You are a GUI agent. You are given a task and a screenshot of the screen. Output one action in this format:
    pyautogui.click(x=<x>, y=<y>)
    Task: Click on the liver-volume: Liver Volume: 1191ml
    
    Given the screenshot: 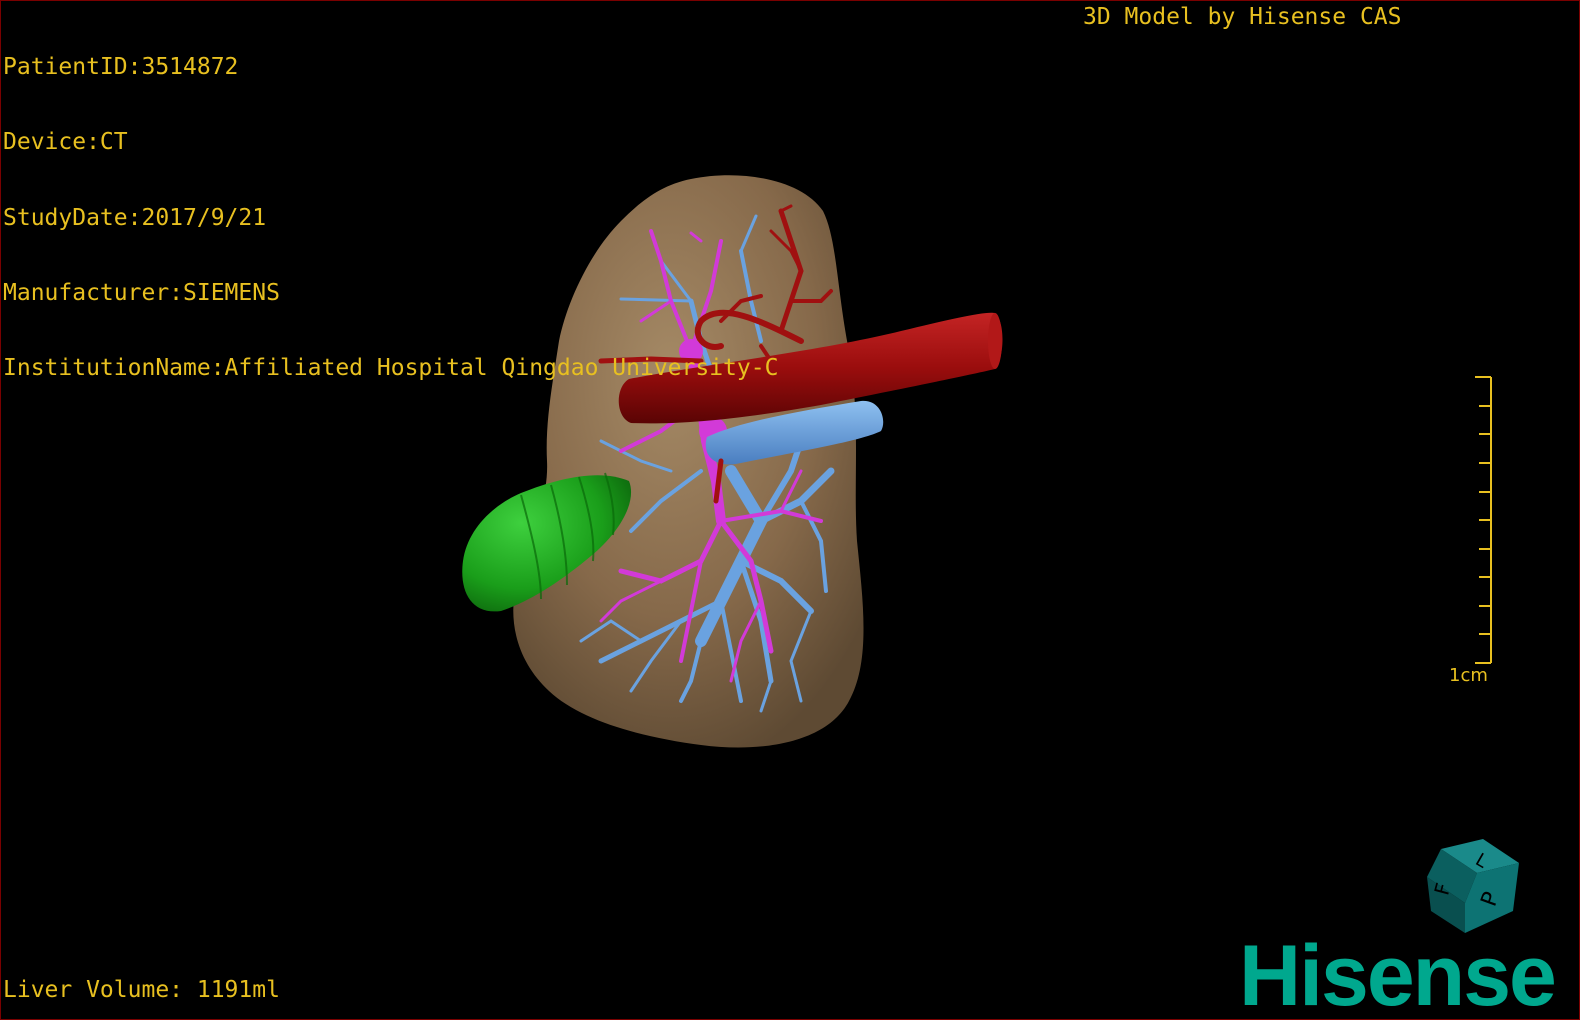 What is the action you would take?
    pyautogui.click(x=141, y=990)
    